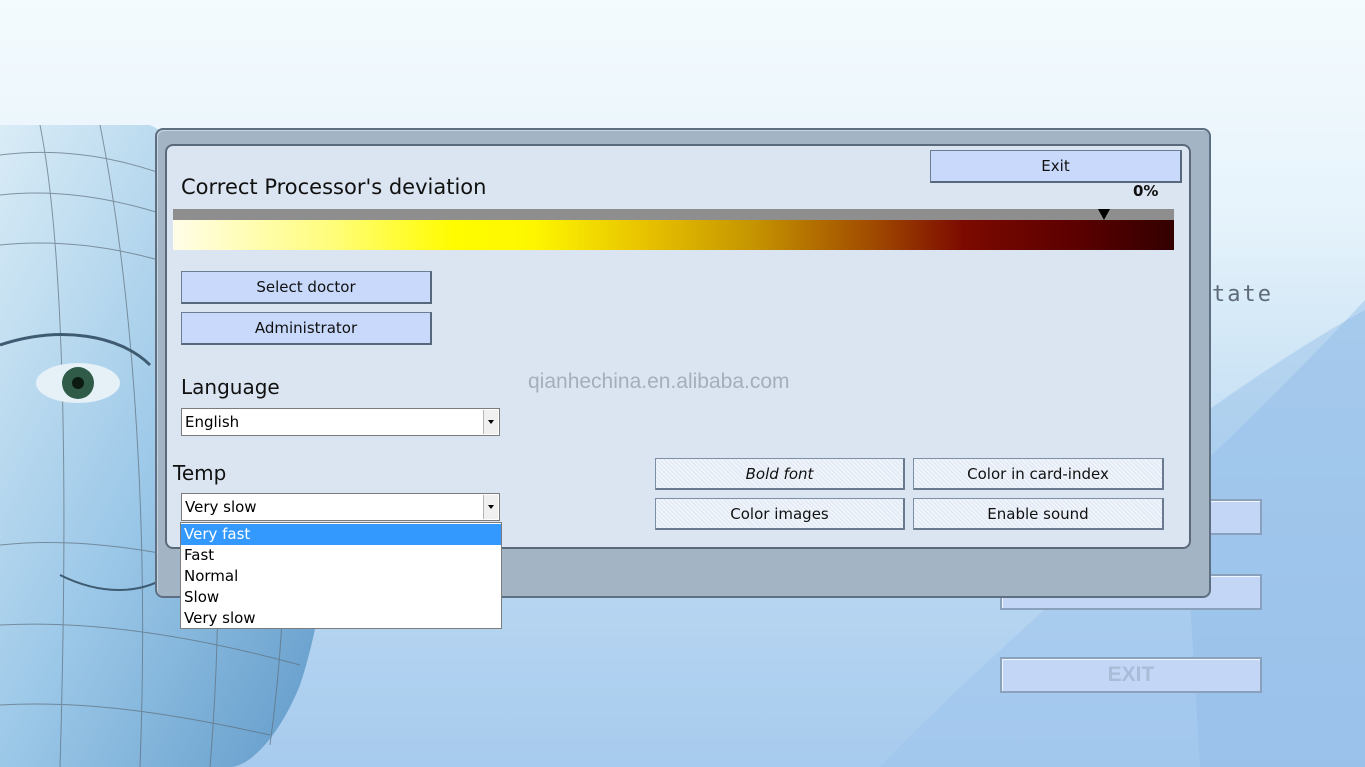 This screenshot has width=1365, height=767. Describe the element at coordinates (221, 507) in the screenshot. I see `temp-select-value: Very slow` at that location.